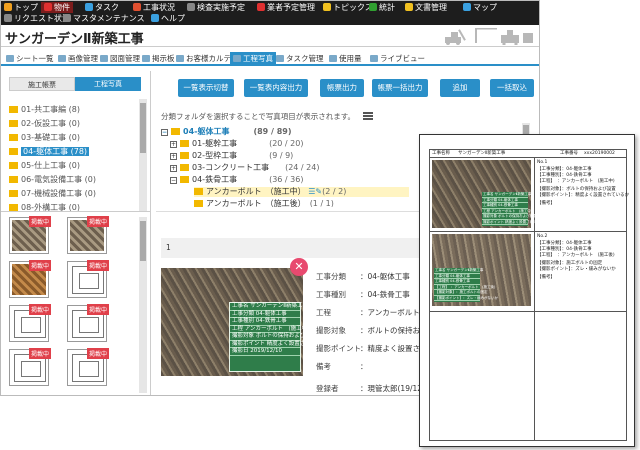 Image resolution: width=640 pixels, height=450 pixels. I want to click on nav-top: トップ, so click(21, 7).